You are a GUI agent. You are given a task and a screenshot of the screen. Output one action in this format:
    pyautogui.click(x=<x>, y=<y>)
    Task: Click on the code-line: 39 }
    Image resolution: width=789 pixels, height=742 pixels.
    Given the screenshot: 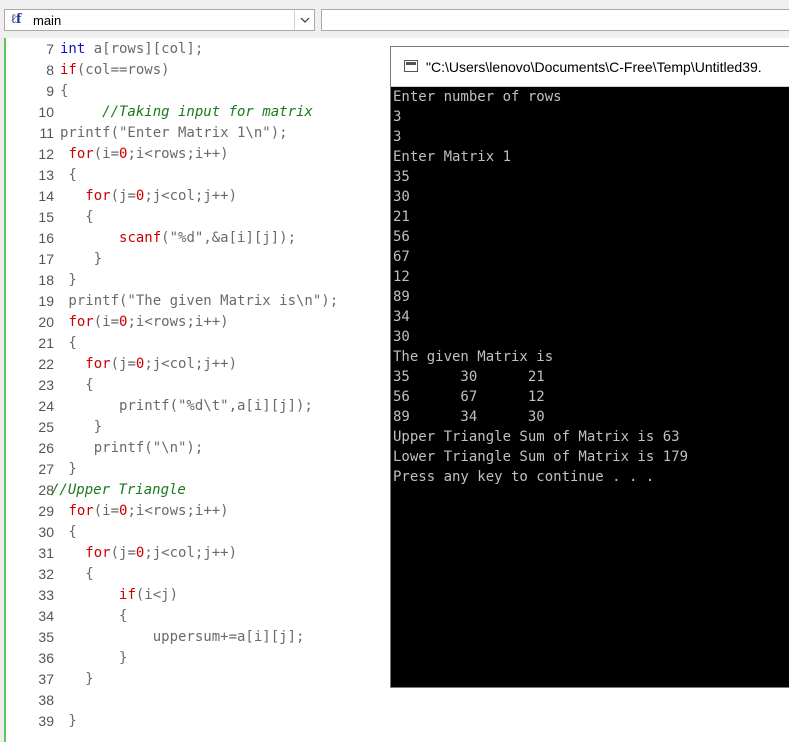 What is the action you would take?
    pyautogui.click(x=394, y=721)
    